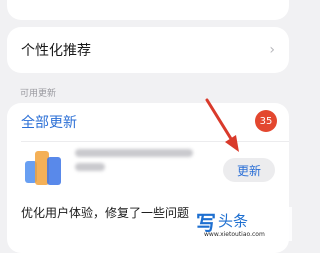 The width and height of the screenshot is (320, 253). What do you see at coordinates (38, 94) in the screenshot?
I see `available-updates-section-label: 可用更新` at bounding box center [38, 94].